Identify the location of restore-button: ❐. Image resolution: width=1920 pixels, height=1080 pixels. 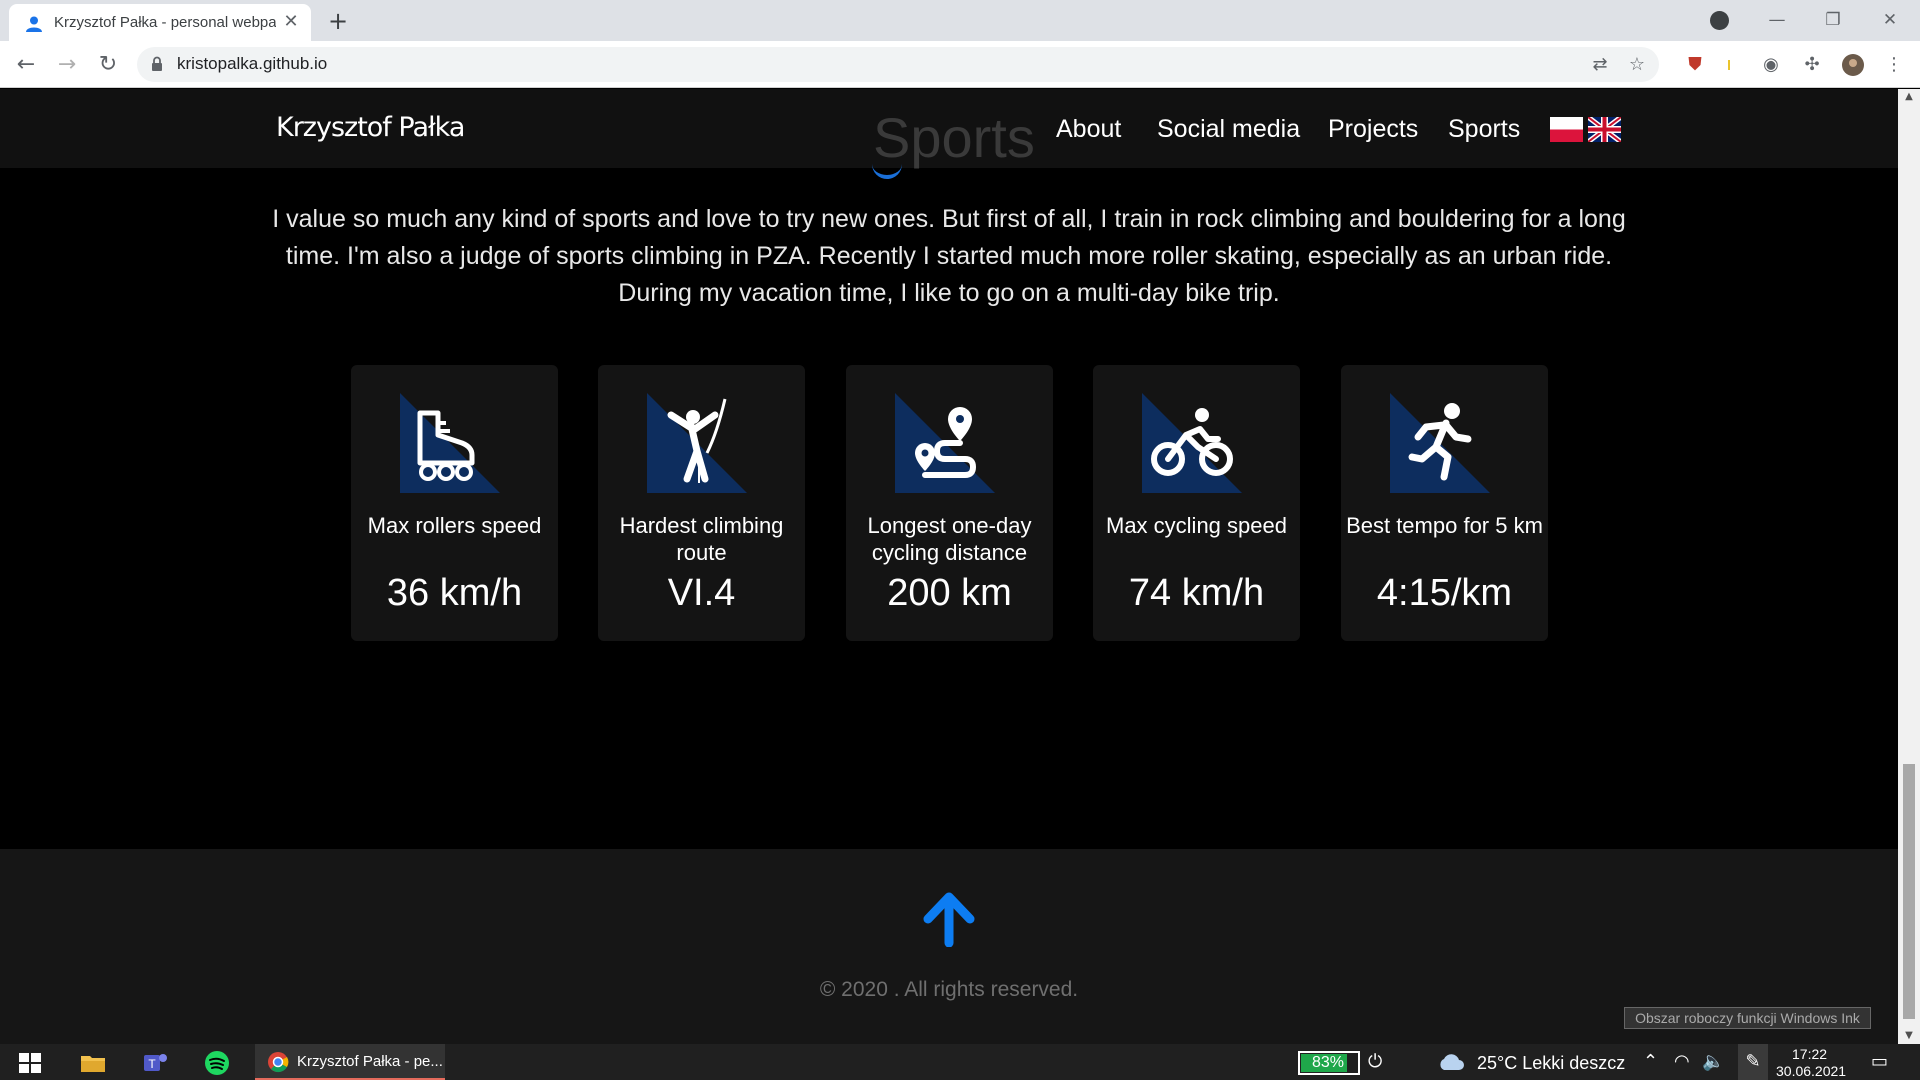
(1833, 20).